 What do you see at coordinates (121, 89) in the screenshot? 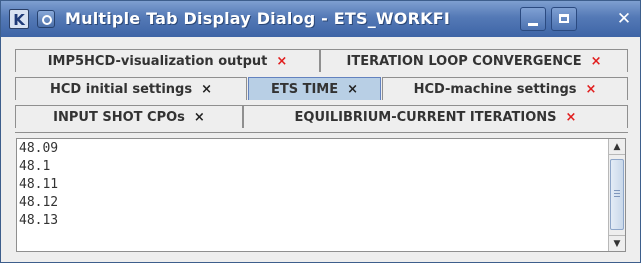
I see `tab-label: HCD initial settings` at bounding box center [121, 89].